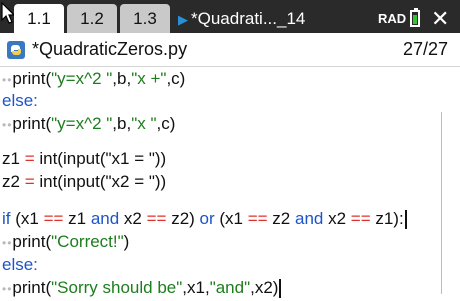 Image resolution: width=460 pixels, height=301 pixels. Describe the element at coordinates (20, 264) in the screenshot. I see `code-line-10: else:` at that location.